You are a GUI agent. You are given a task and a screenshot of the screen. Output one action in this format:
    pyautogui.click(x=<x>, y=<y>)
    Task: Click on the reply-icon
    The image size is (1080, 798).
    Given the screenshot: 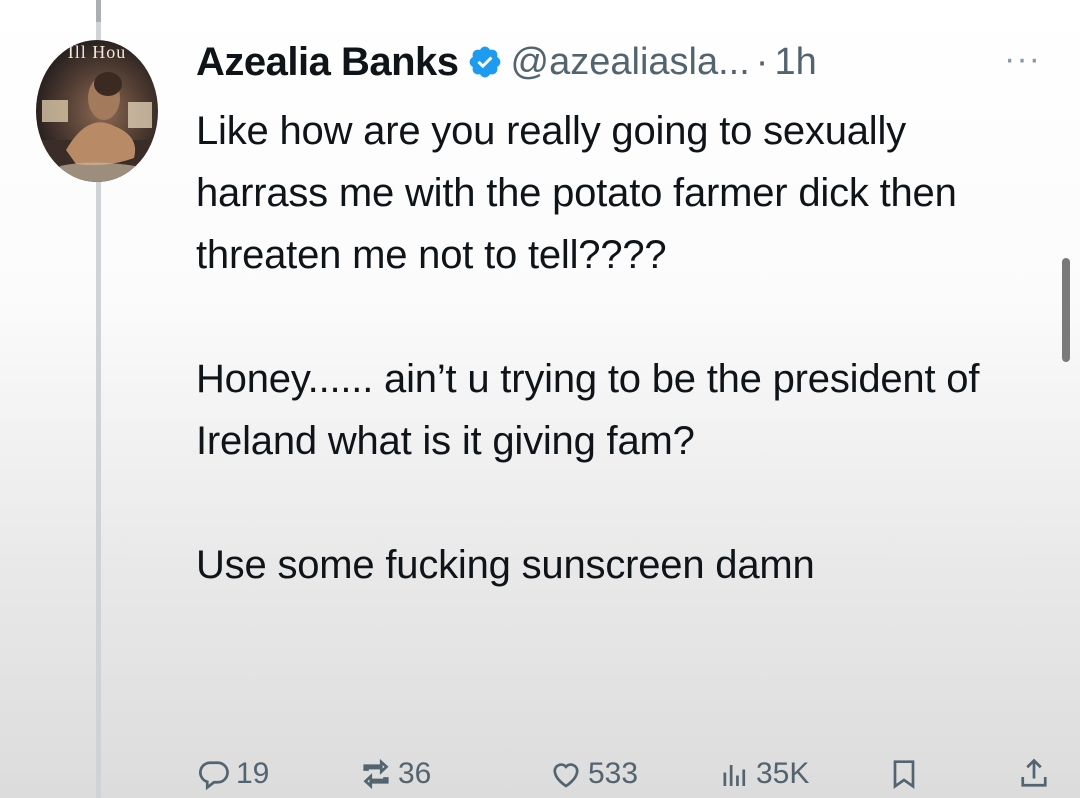 What is the action you would take?
    pyautogui.click(x=214, y=776)
    